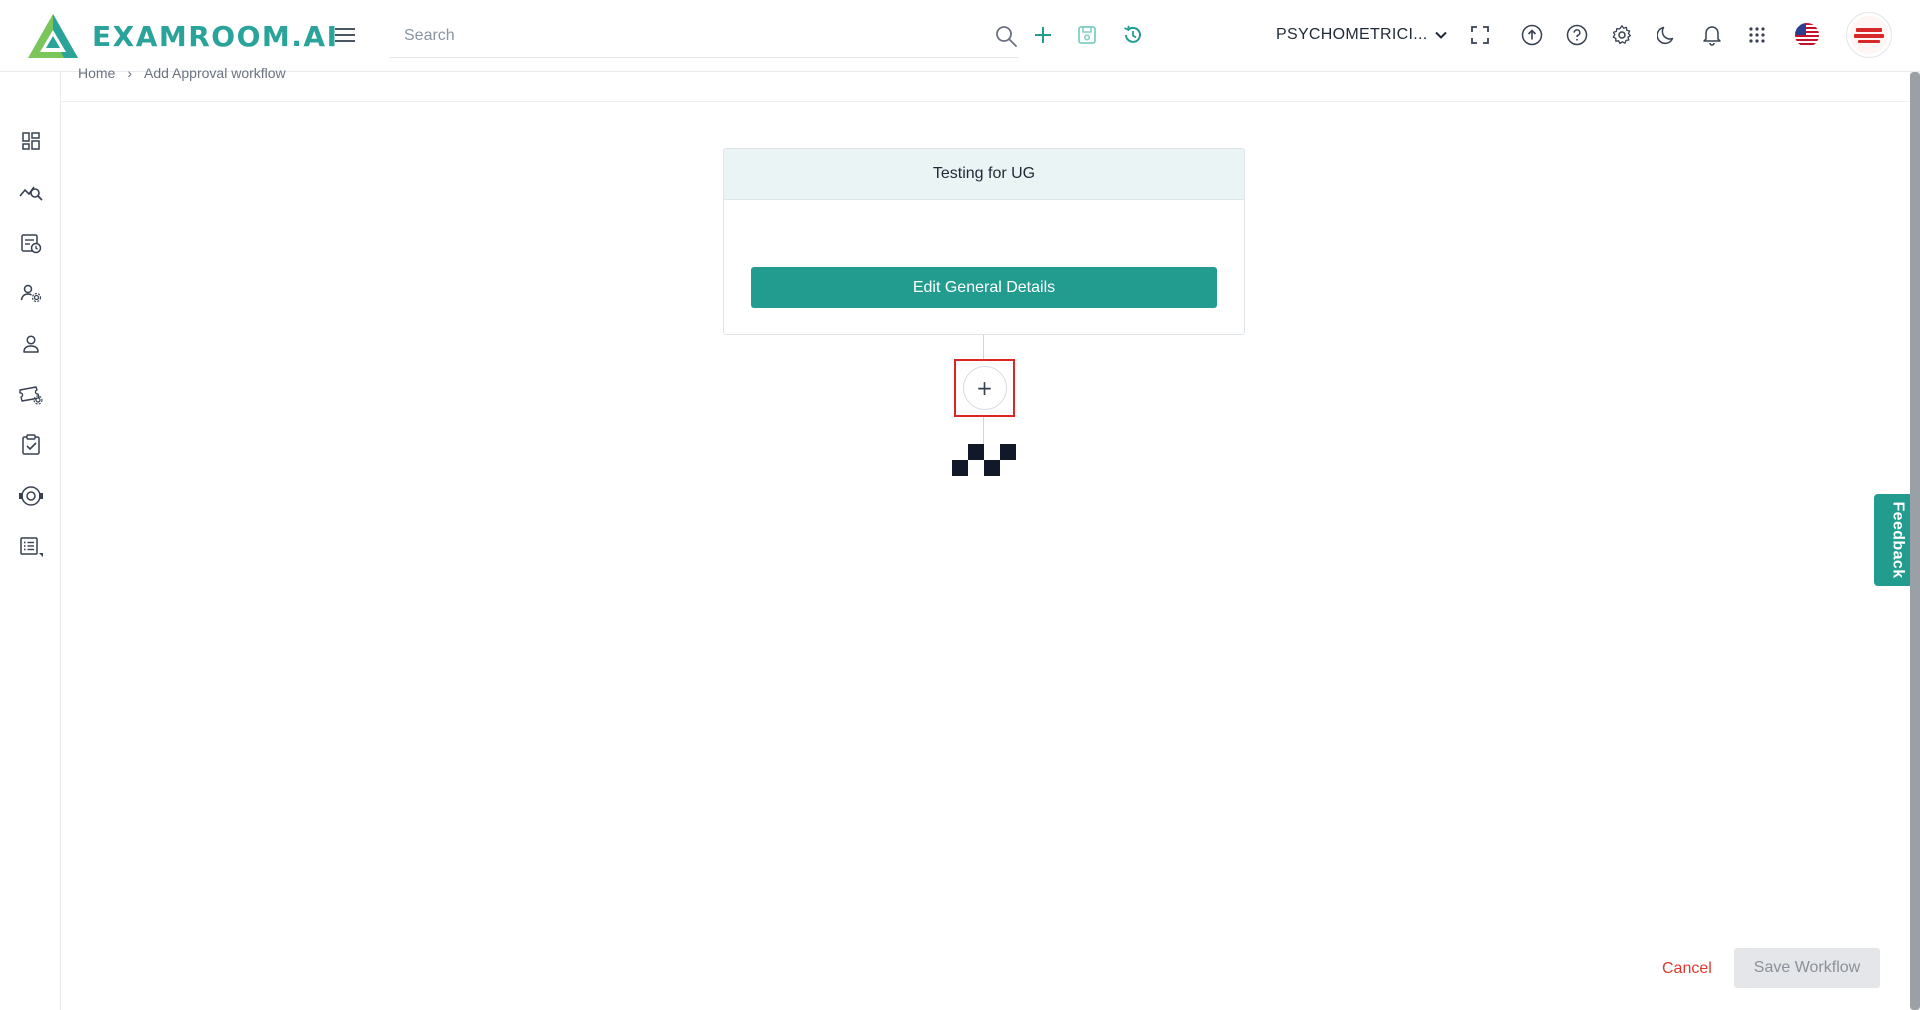 This screenshot has height=1010, width=1920. I want to click on sidebar, so click(30, 541).